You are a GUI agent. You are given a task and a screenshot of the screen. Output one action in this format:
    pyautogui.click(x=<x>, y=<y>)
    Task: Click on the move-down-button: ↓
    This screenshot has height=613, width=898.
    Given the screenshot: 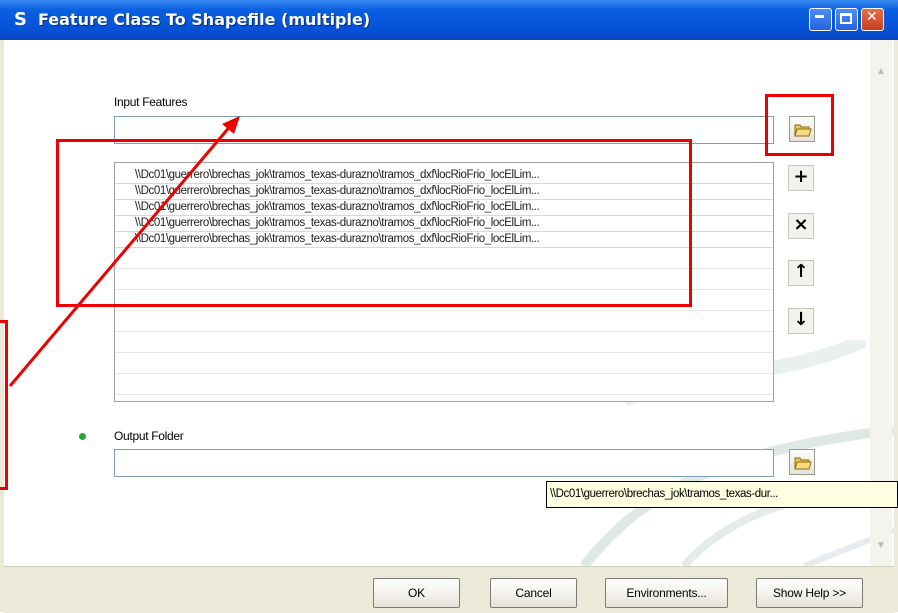 What is the action you would take?
    pyautogui.click(x=801, y=321)
    